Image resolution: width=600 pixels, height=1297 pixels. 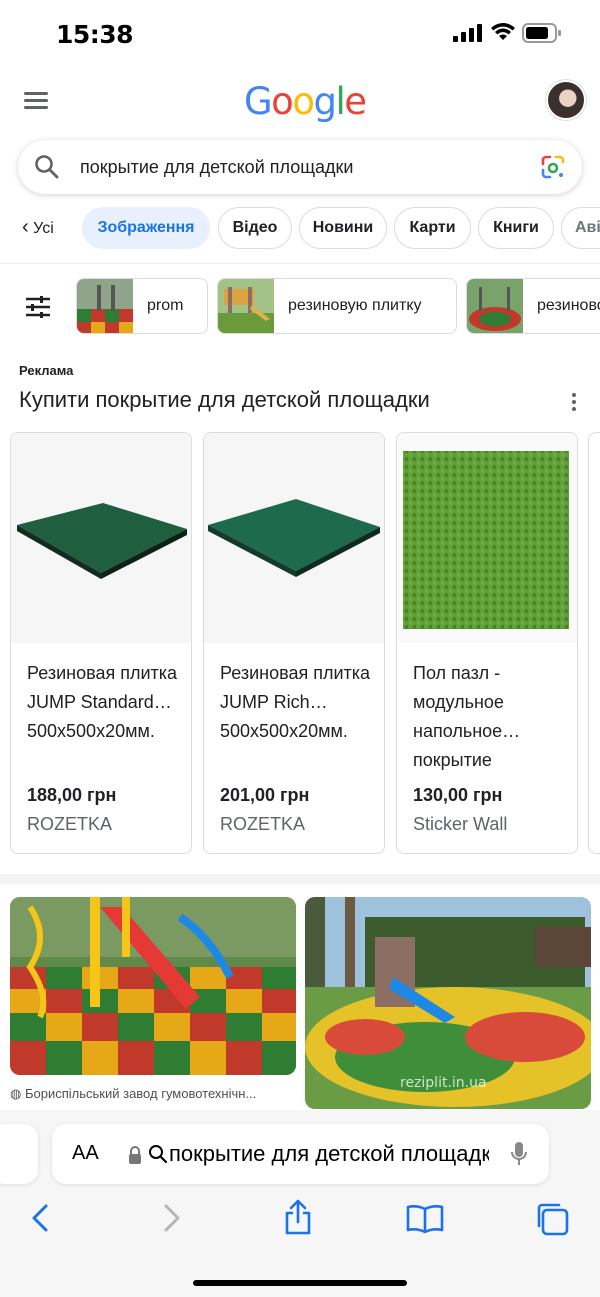 What do you see at coordinates (16, 1093) in the screenshot?
I see `globe-icon: ◍` at bounding box center [16, 1093].